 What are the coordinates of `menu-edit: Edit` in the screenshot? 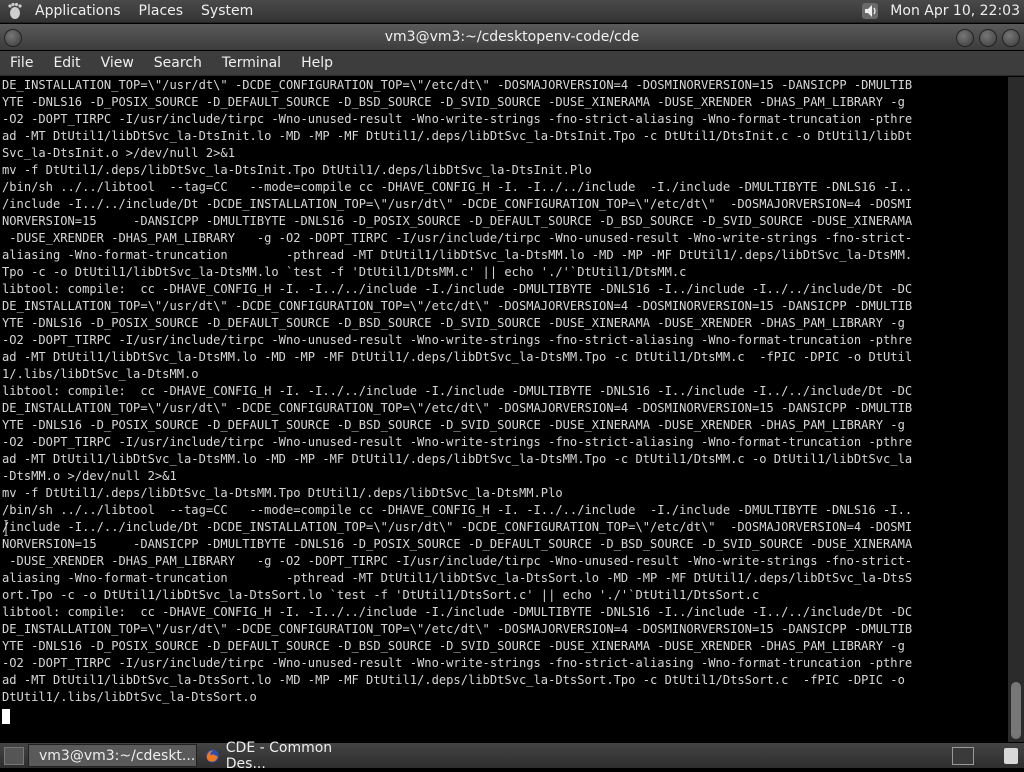 It's located at (66, 63).